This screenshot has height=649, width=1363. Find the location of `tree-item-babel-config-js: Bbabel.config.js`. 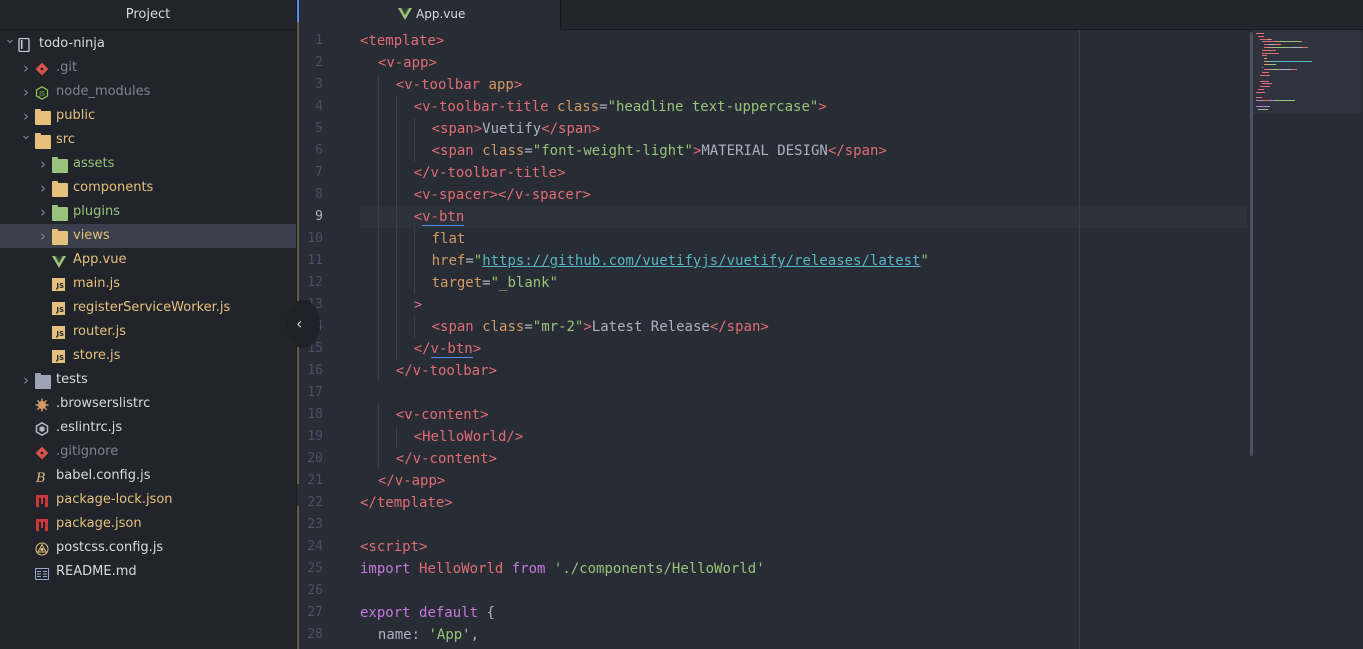

tree-item-babel-config-js: Bbabel.config.js is located at coordinates (148, 476).